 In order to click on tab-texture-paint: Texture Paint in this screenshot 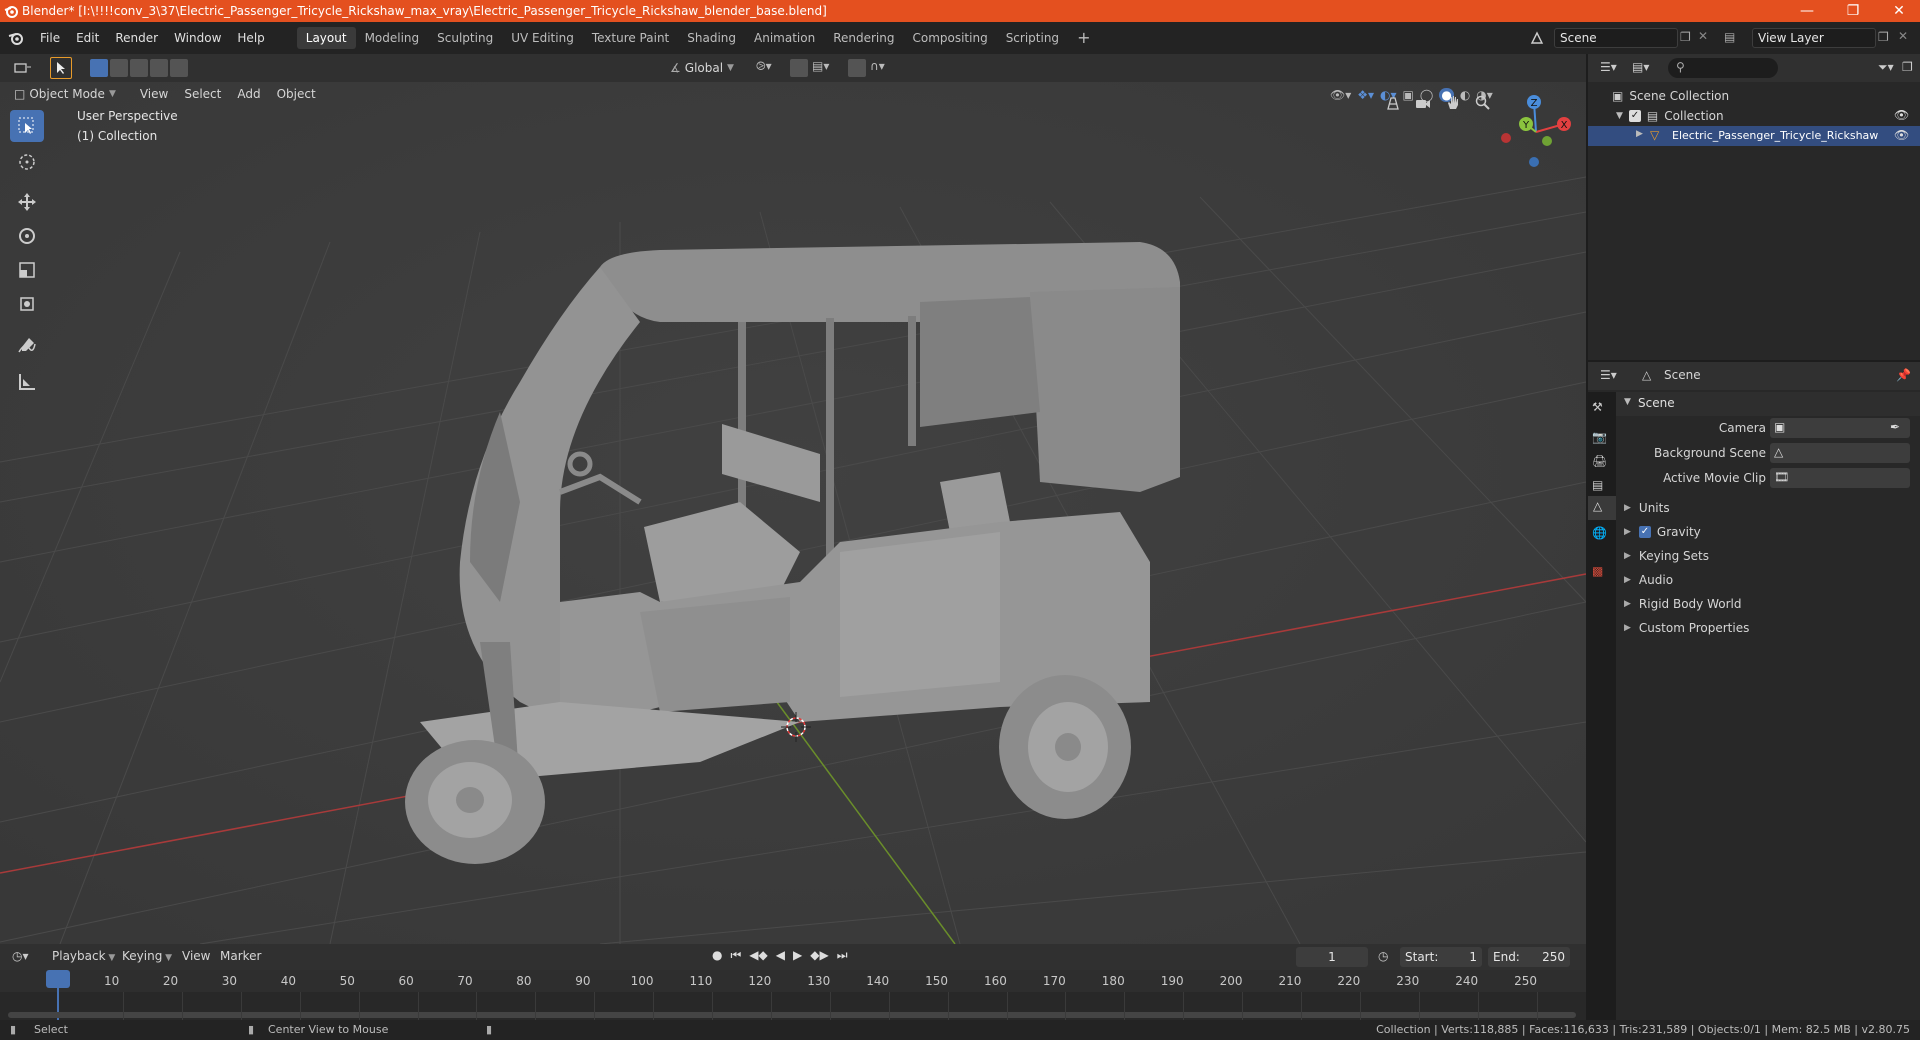, I will do `click(630, 38)`.